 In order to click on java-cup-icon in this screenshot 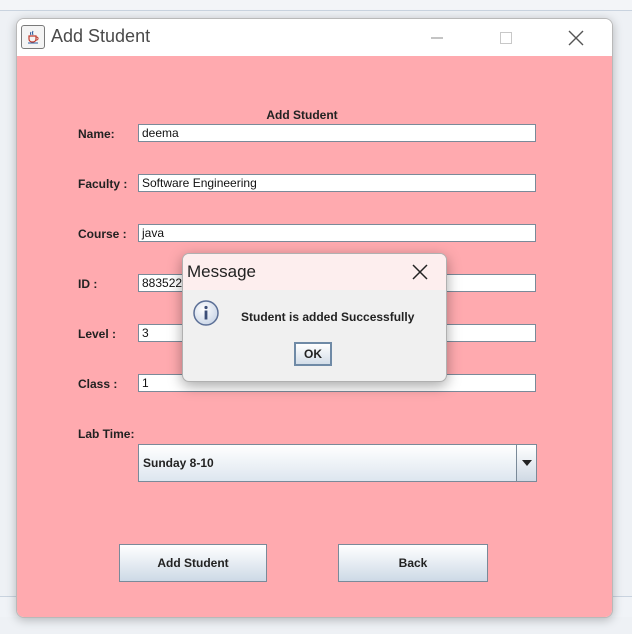, I will do `click(33, 37)`.